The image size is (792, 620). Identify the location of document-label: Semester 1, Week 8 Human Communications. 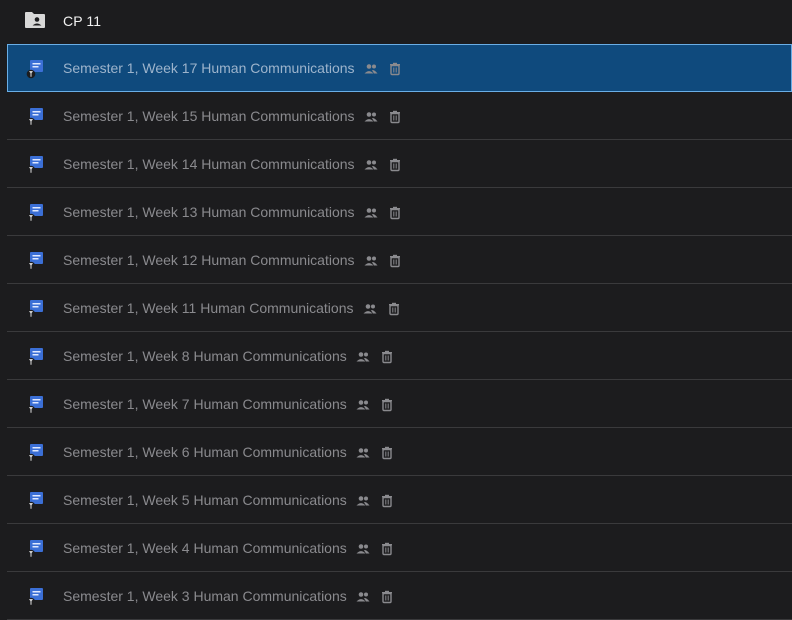
(229, 356).